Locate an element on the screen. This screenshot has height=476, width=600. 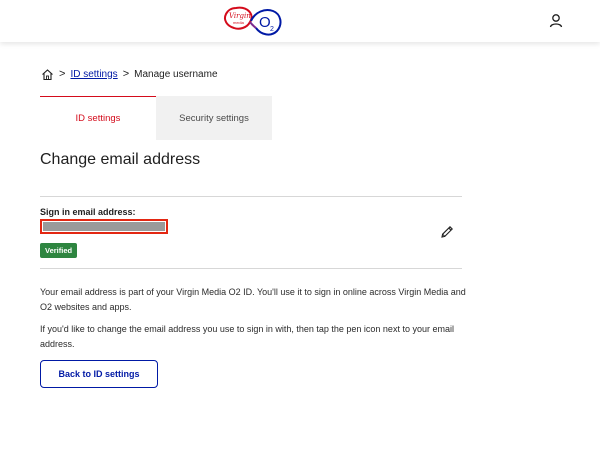
redaction-bar is located at coordinates (104, 226).